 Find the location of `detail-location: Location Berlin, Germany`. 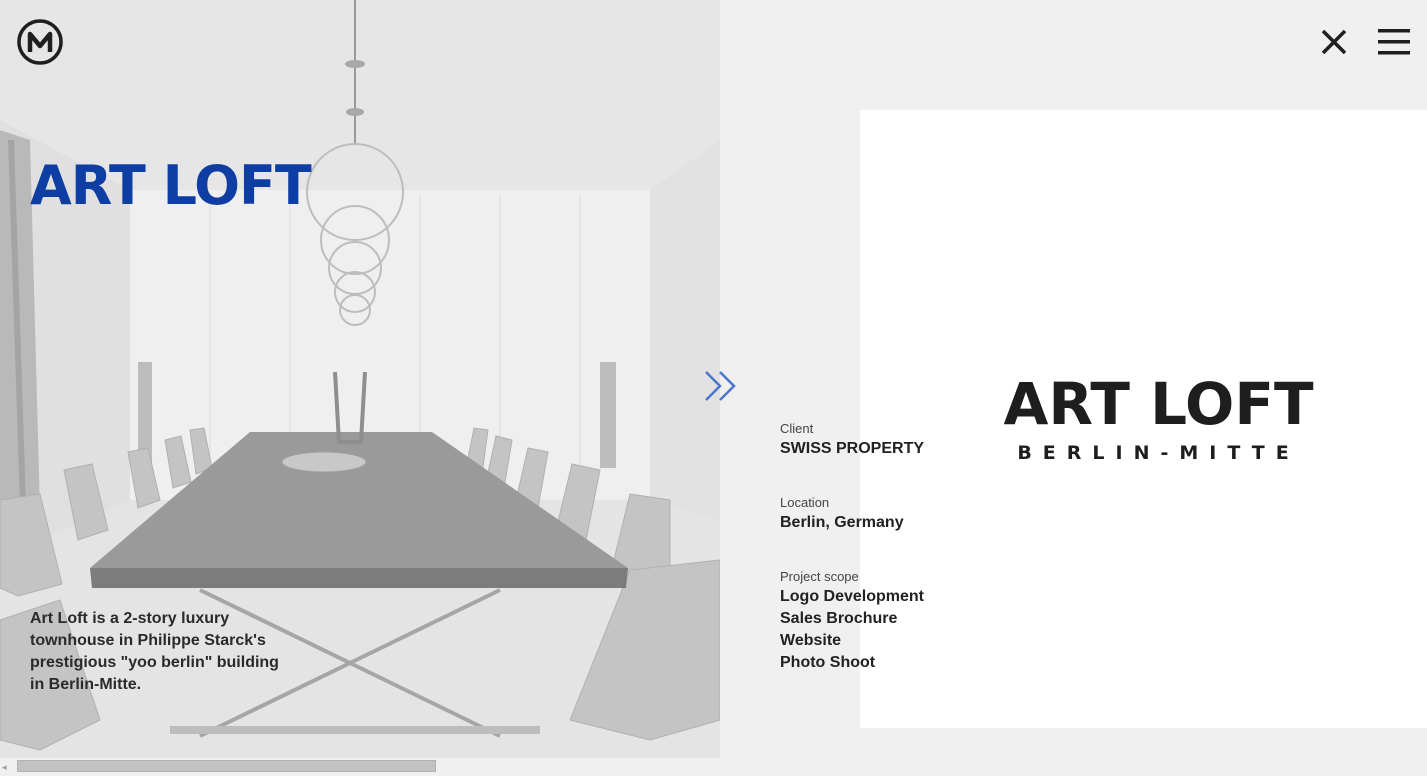

detail-location: Location Berlin, Germany is located at coordinates (865, 514).